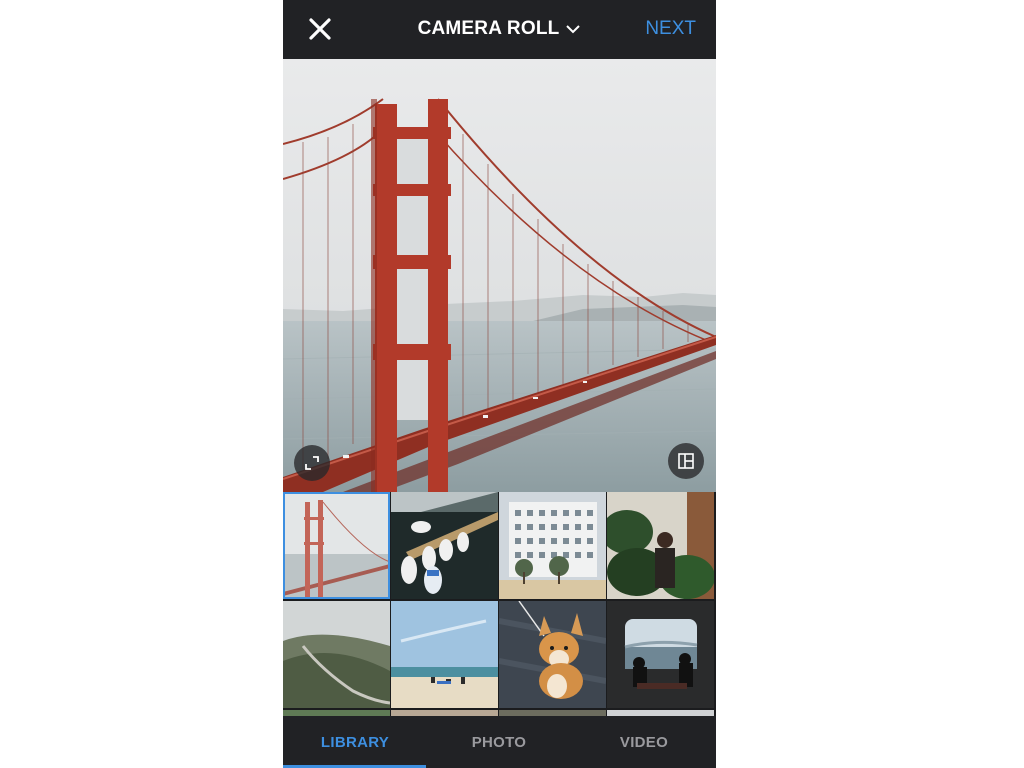 Image resolution: width=1024 pixels, height=768 pixels. I want to click on thumbnail-window-view, so click(660, 654).